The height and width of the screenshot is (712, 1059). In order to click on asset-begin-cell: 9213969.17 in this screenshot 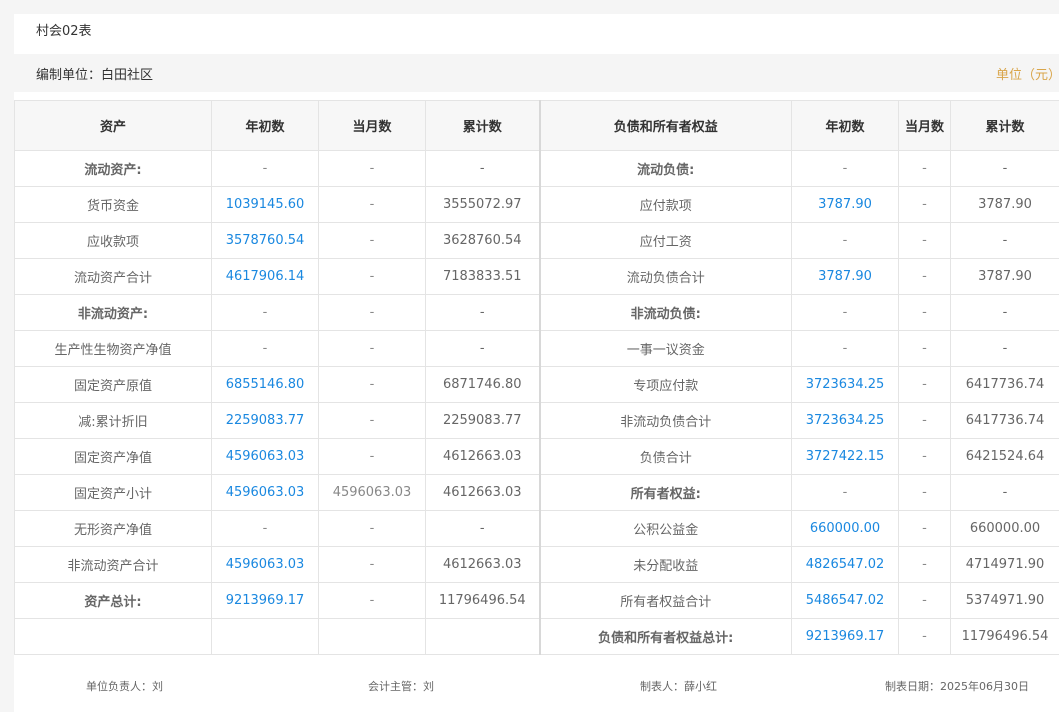, I will do `click(265, 600)`.